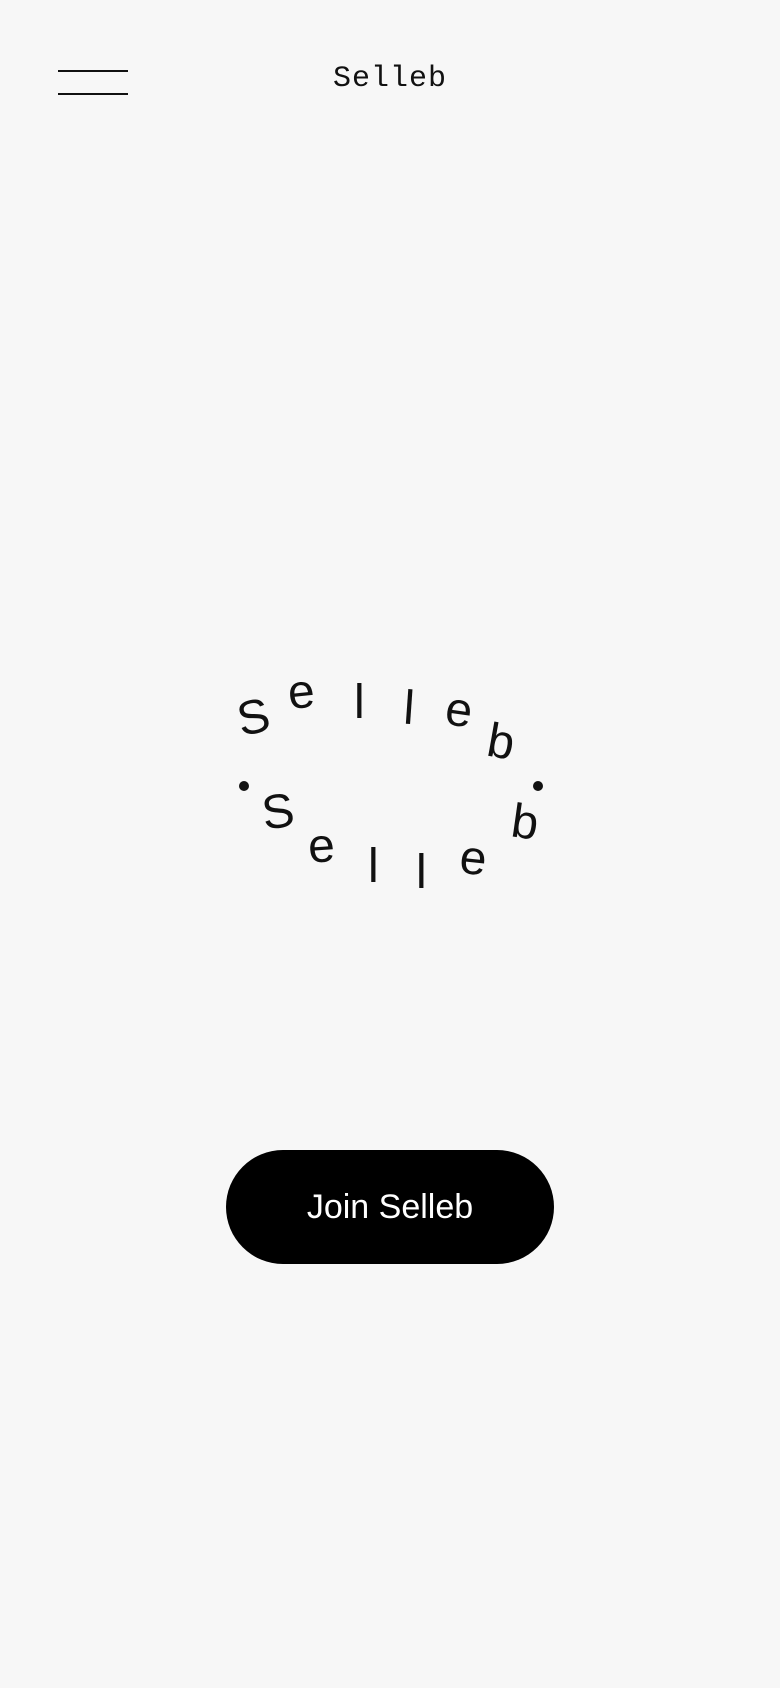 This screenshot has height=1688, width=780. Describe the element at coordinates (253, 717) in the screenshot. I see `logo-top-letter-s: S` at that location.